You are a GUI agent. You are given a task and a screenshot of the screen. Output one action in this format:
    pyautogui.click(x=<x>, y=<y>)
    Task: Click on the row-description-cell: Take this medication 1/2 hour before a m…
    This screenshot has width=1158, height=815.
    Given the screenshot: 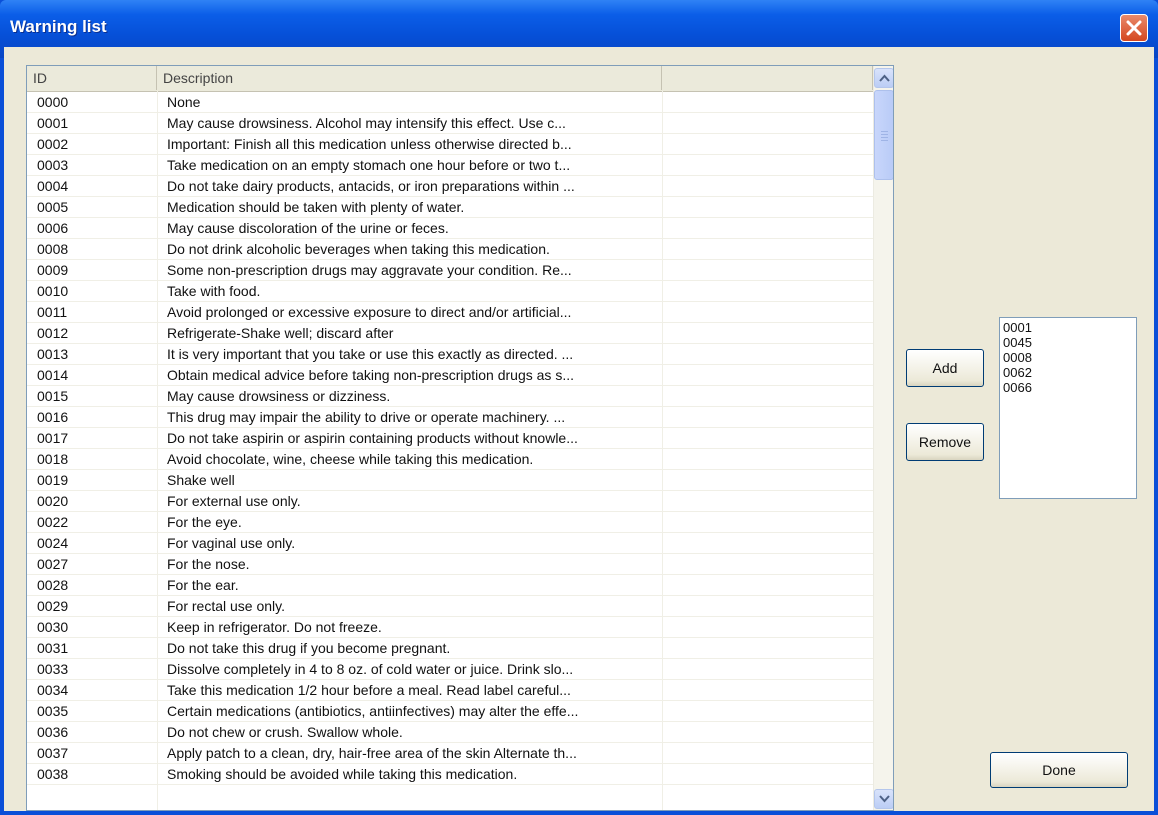 What is the action you would take?
    pyautogui.click(x=369, y=690)
    